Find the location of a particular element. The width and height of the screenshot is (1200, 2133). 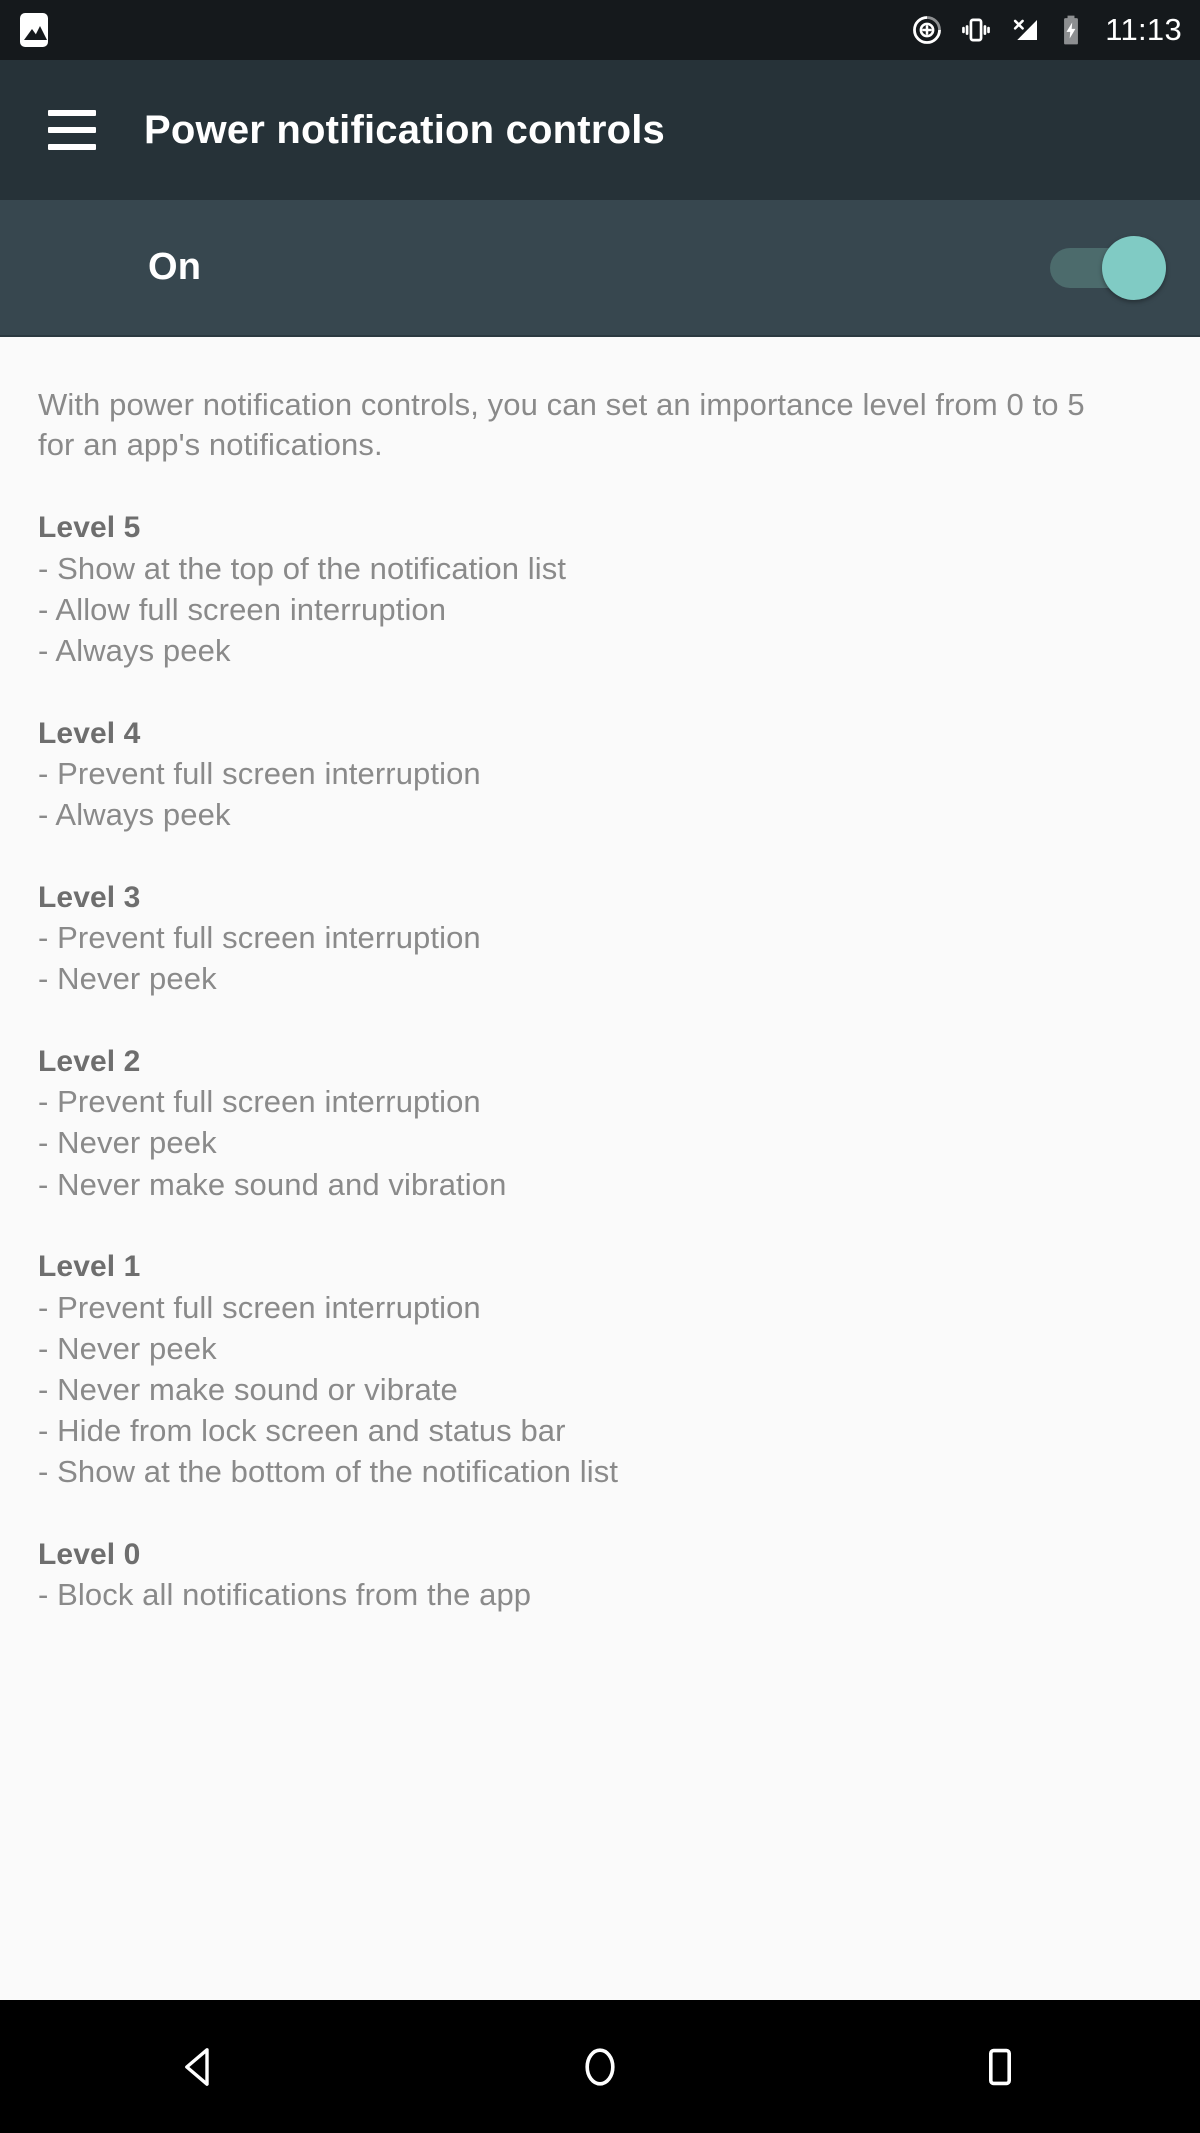

status-bar-left is located at coordinates (34, 30).